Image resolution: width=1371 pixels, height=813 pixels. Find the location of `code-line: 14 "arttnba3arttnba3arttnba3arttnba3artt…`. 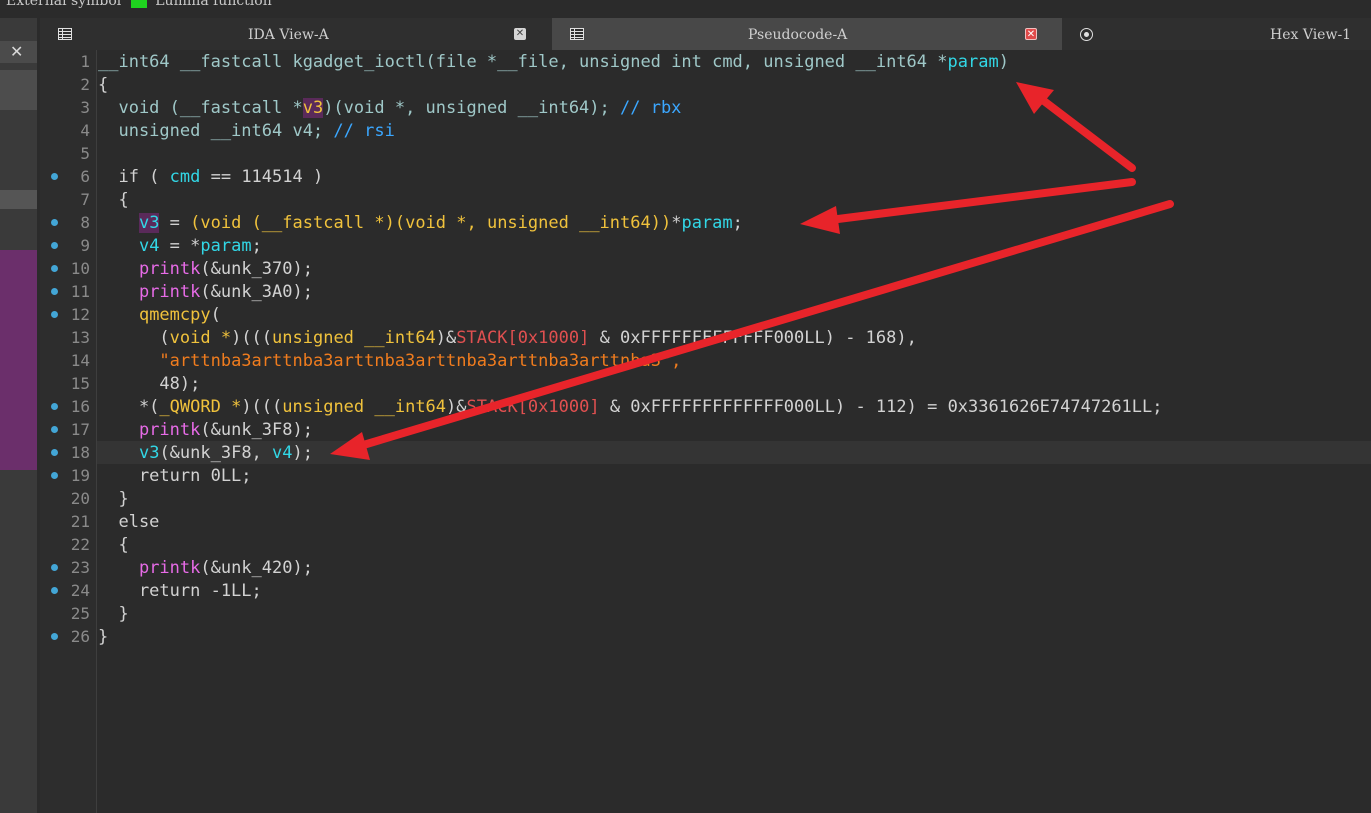

code-line: 14 "arttnba3arttnba3arttnba3arttnba3artt… is located at coordinates (705, 360).